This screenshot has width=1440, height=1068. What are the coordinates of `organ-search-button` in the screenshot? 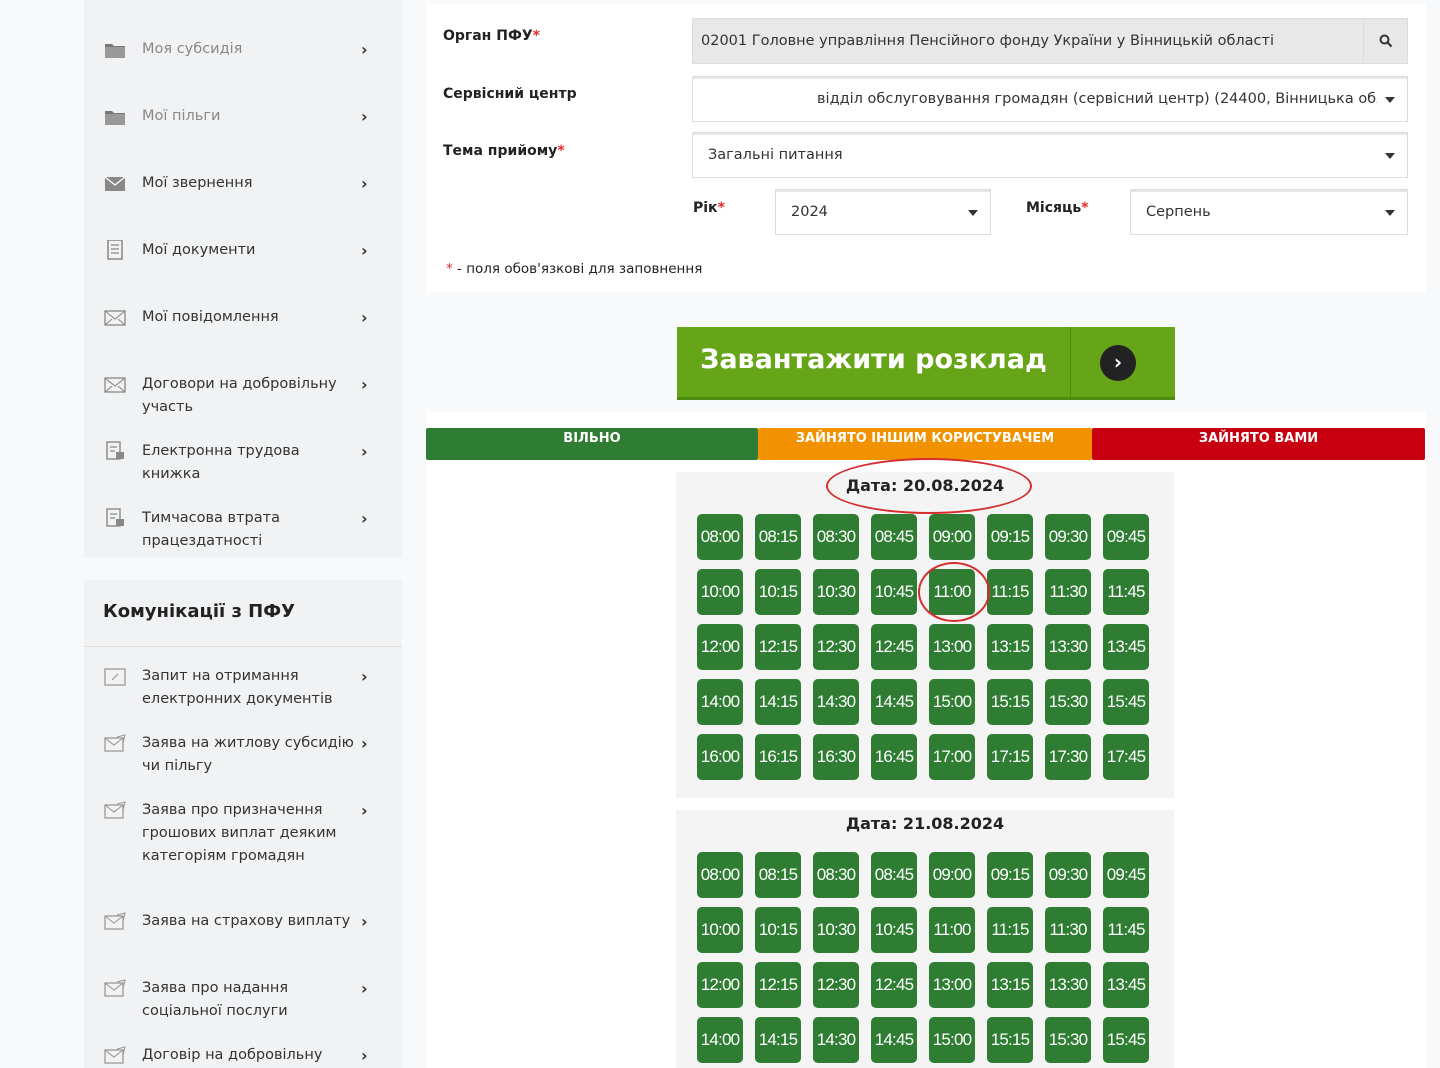 It's located at (1385, 41).